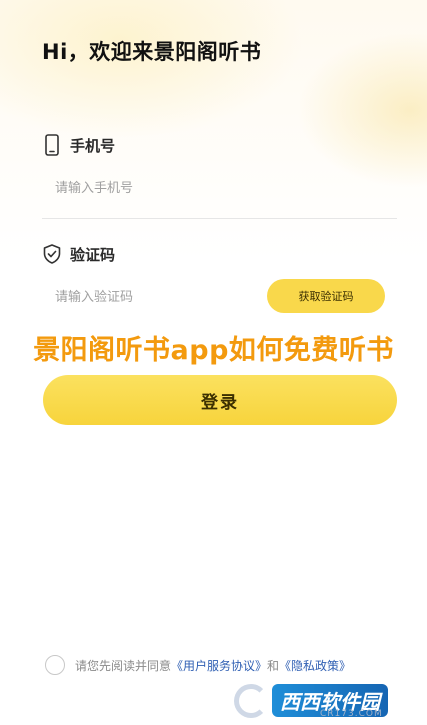 The image size is (427, 725). What do you see at coordinates (52, 254) in the screenshot?
I see `shield-check-icon` at bounding box center [52, 254].